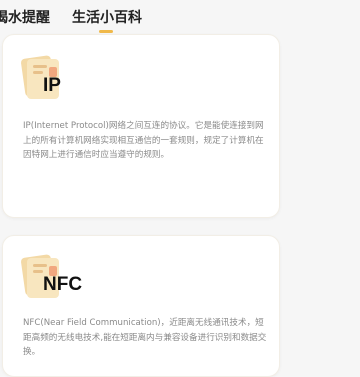 The height and width of the screenshot is (377, 360). I want to click on card-title: NFC, so click(63, 284).